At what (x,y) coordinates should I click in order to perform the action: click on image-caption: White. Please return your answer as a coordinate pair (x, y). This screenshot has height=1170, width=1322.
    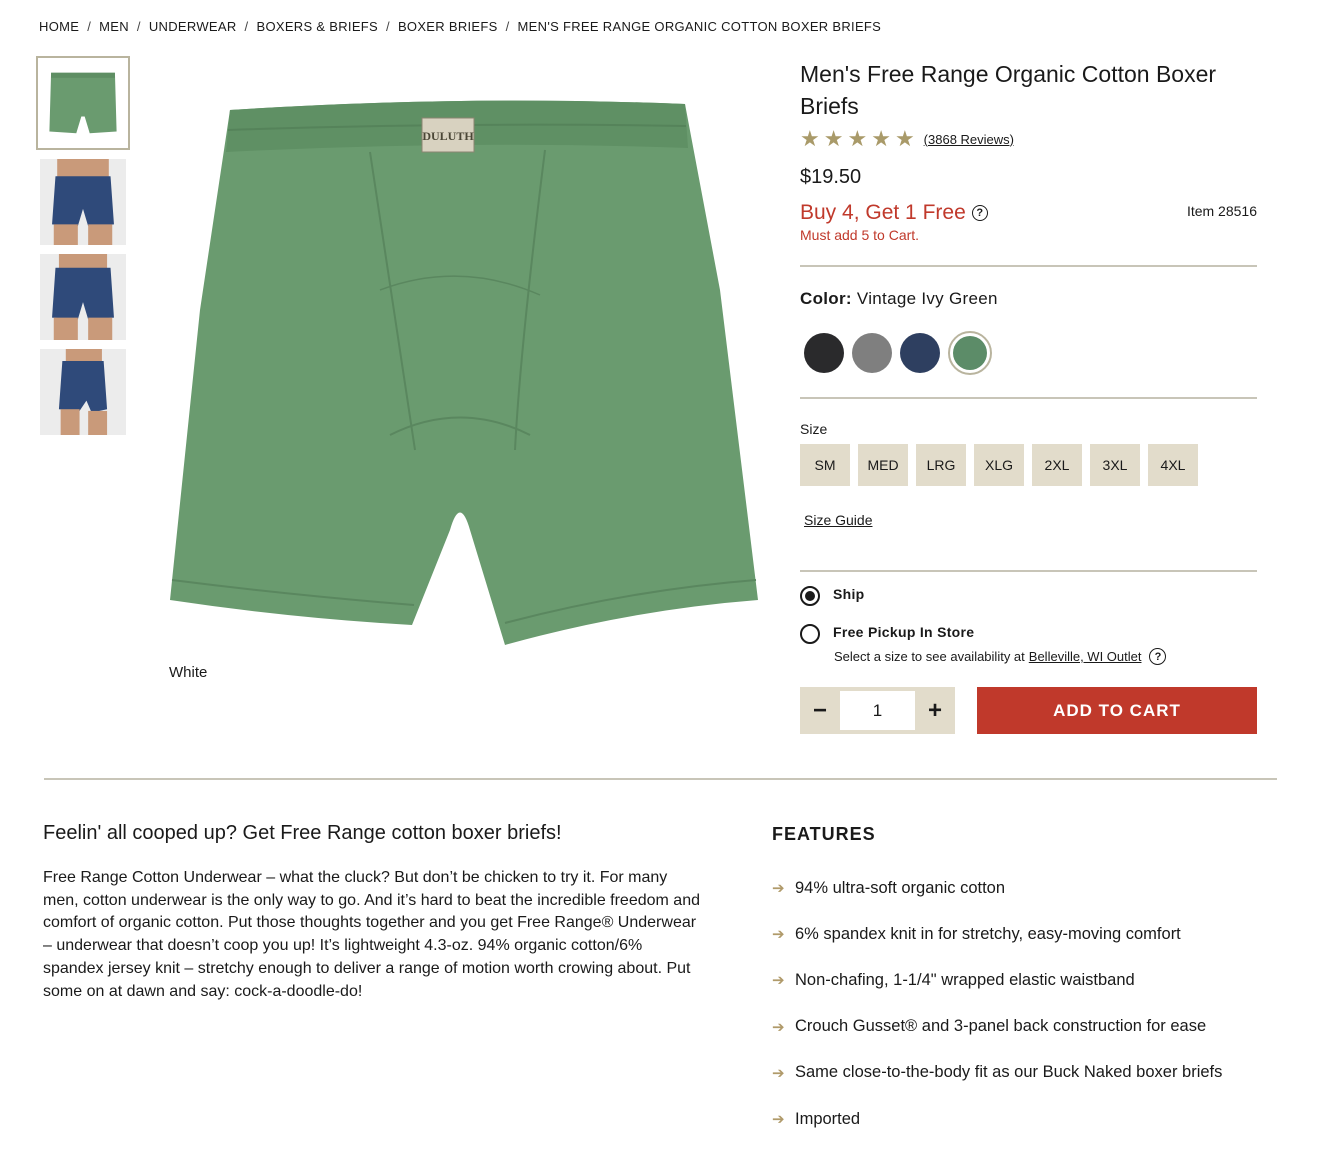
    Looking at the image, I should click on (188, 672).